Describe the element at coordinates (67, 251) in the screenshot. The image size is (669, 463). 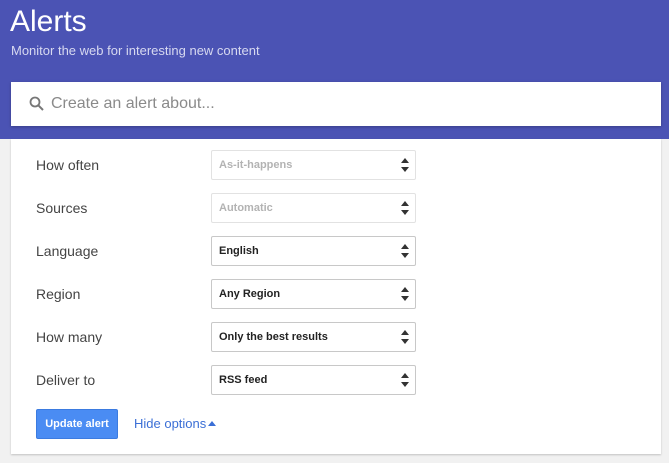
I see `option-label-language: Language` at that location.